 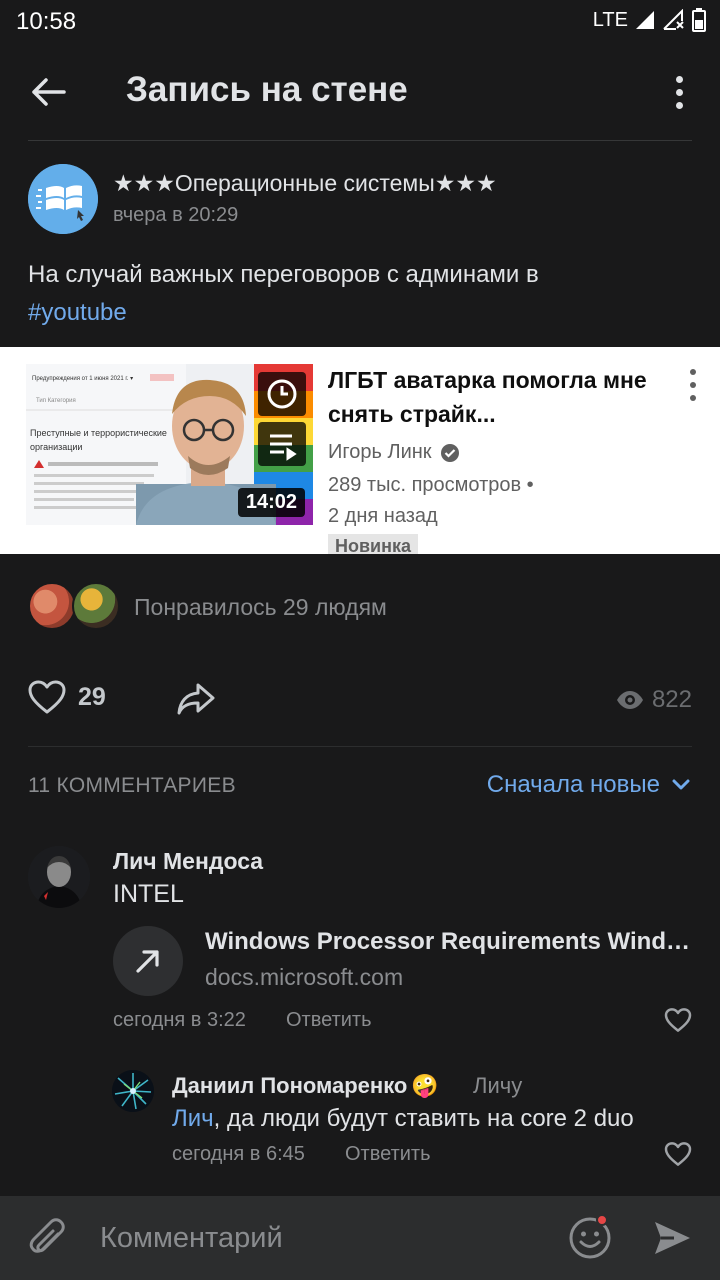 What do you see at coordinates (92, 696) in the screenshot?
I see `like-count: 29` at bounding box center [92, 696].